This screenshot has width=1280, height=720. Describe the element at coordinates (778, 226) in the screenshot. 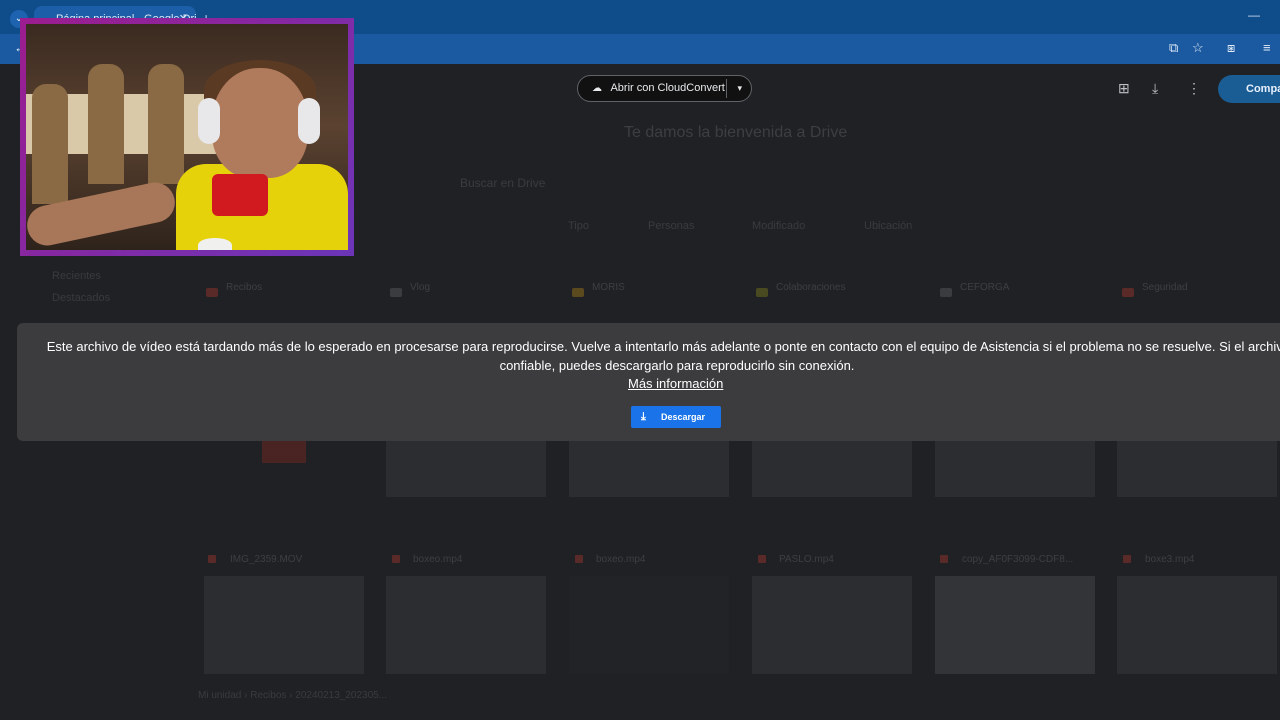

I see `filter-chip-modified: Modificado` at that location.